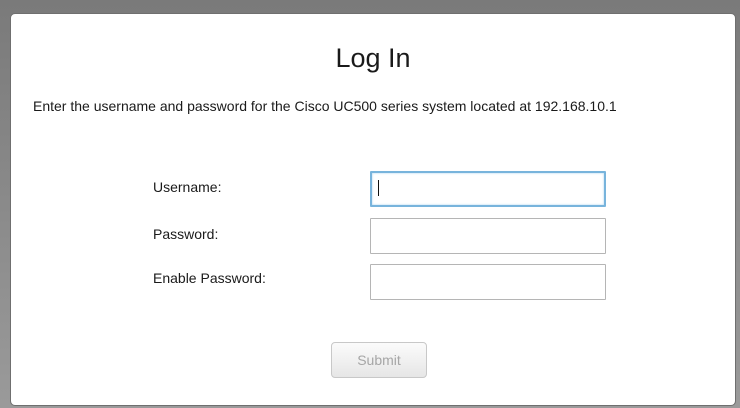  I want to click on username-label: Username:, so click(187, 187).